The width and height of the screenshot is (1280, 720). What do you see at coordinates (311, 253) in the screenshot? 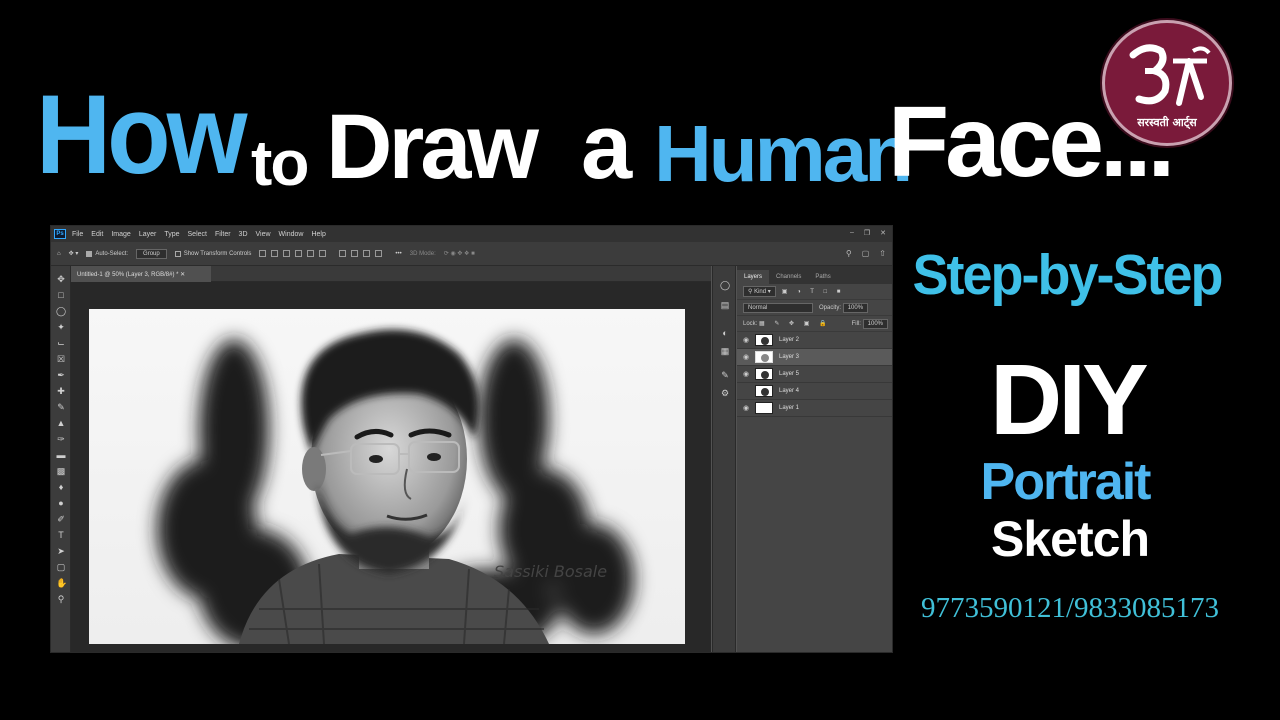
I see `align-middle-icon` at bounding box center [311, 253].